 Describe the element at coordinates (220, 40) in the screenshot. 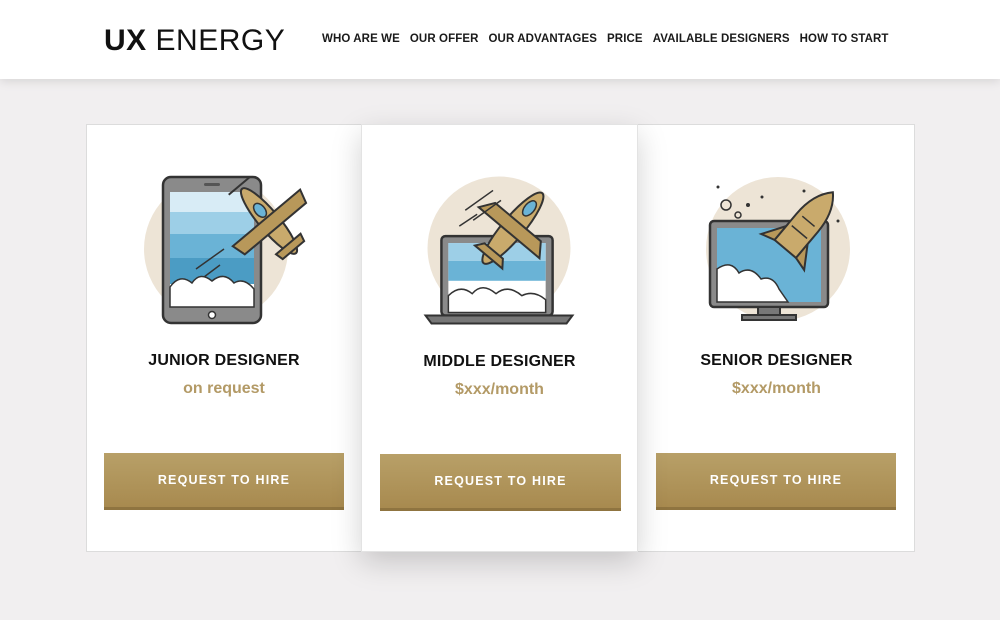

I see `logo-light: ENERGY` at that location.